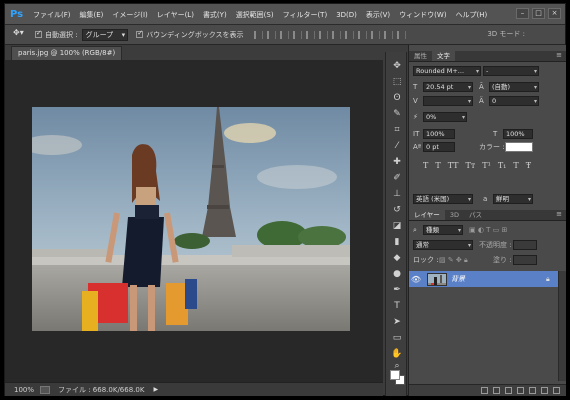  I want to click on vertical-scale-field: 100%, so click(439, 134).